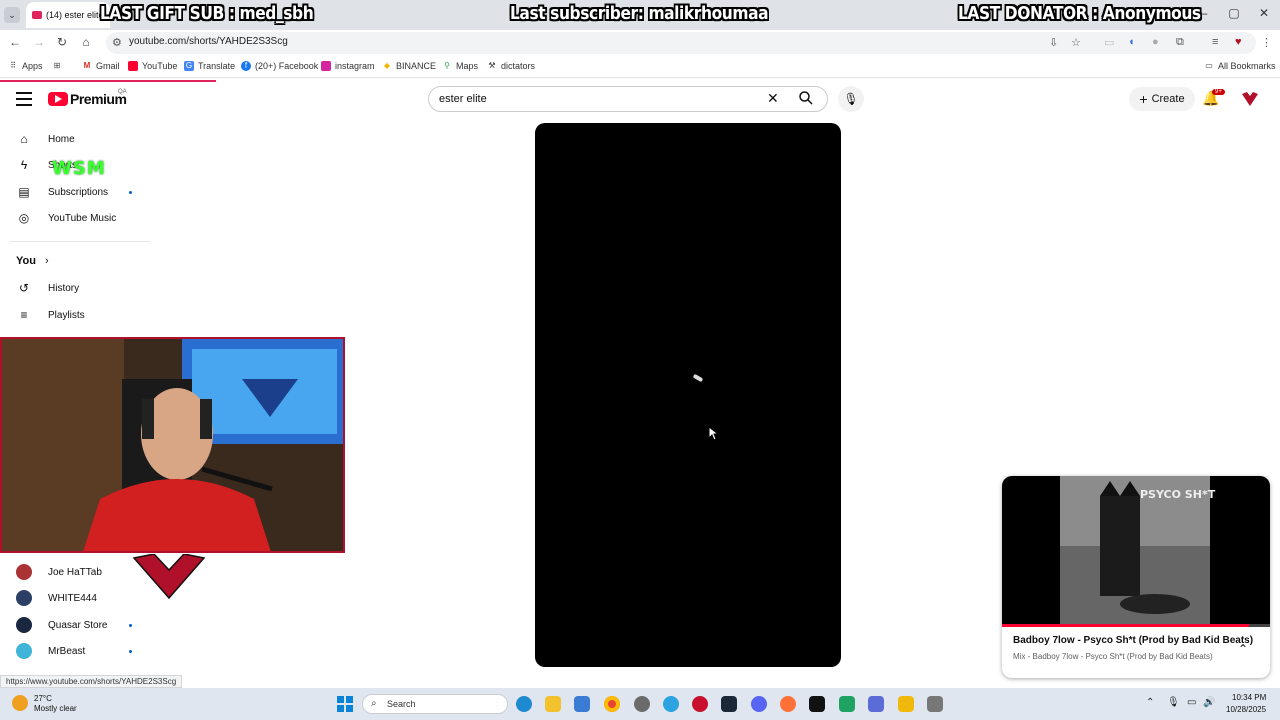 The width and height of the screenshot is (1280, 720). I want to click on chevron-right-icon: ›, so click(47, 261).